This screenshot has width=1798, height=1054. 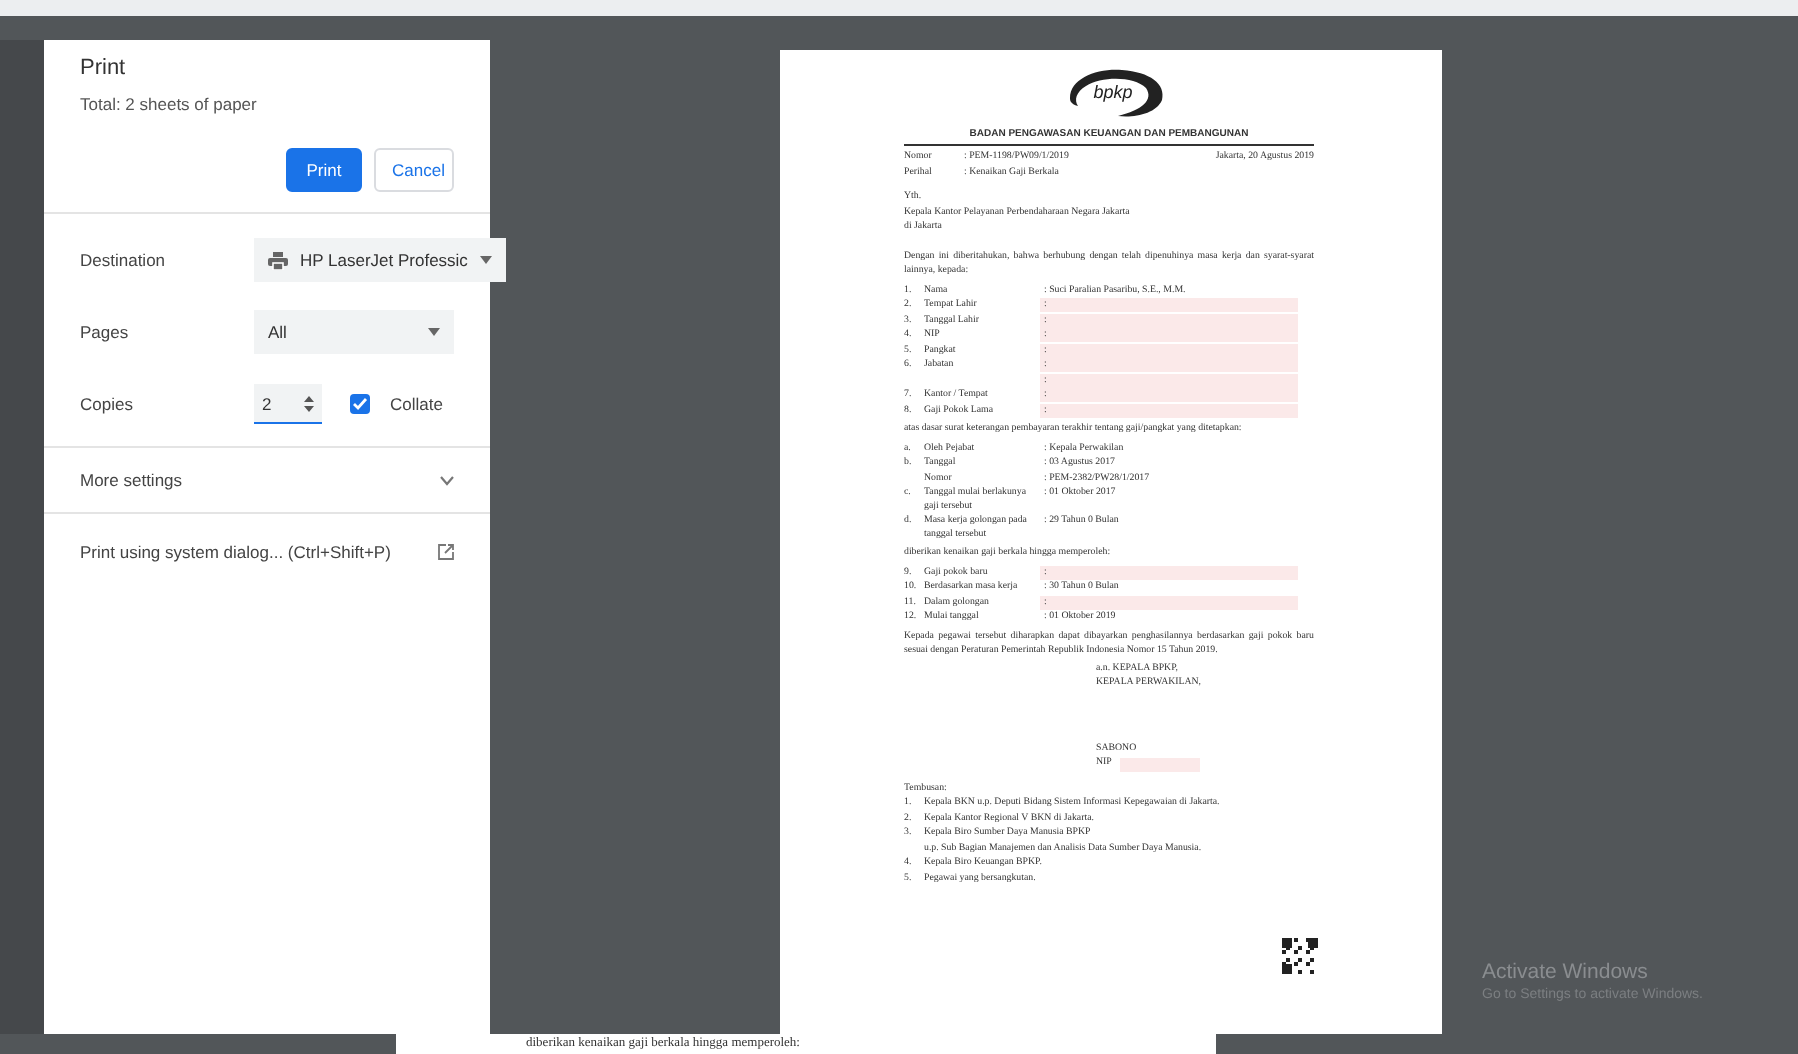 What do you see at coordinates (169, 104) in the screenshot?
I see `sheet-summary: Total: 2 sheets of paper` at bounding box center [169, 104].